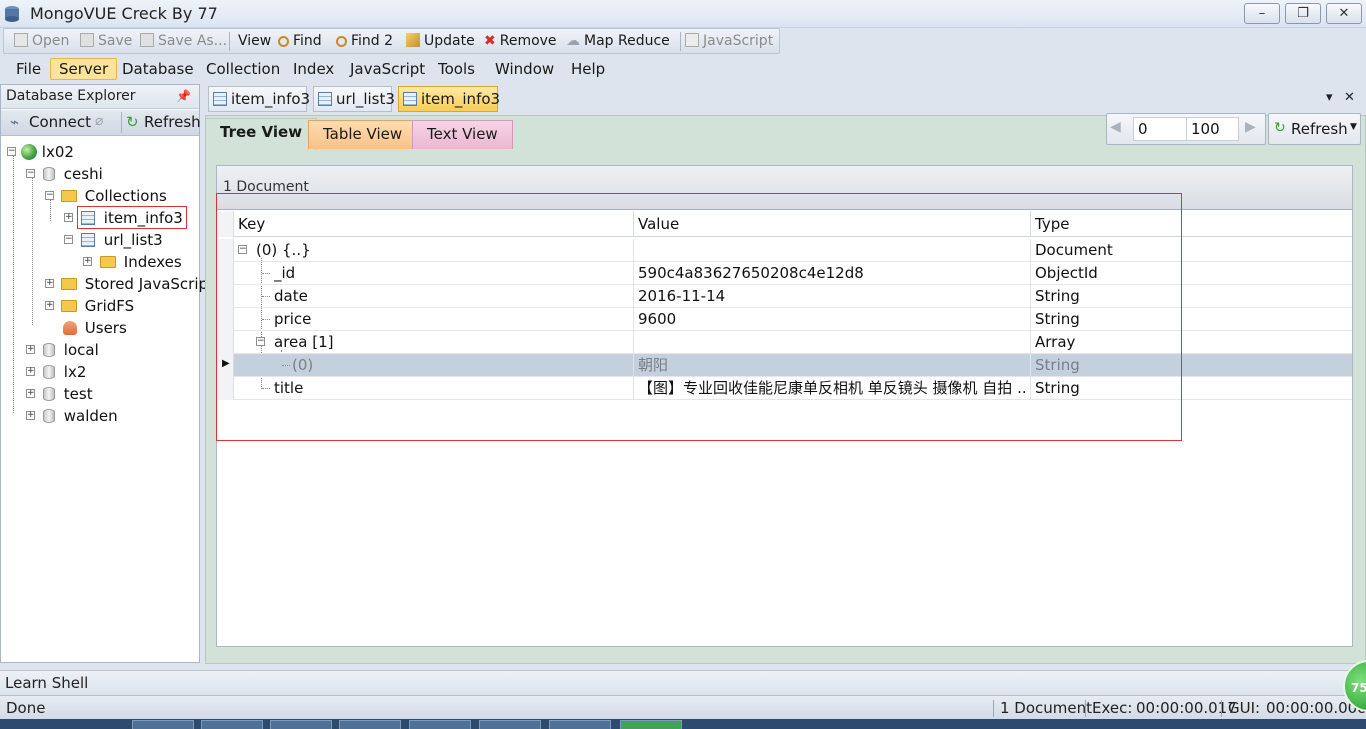 The width and height of the screenshot is (1366, 729). What do you see at coordinates (363, 134) in the screenshot?
I see `tab-table-view: Table View` at bounding box center [363, 134].